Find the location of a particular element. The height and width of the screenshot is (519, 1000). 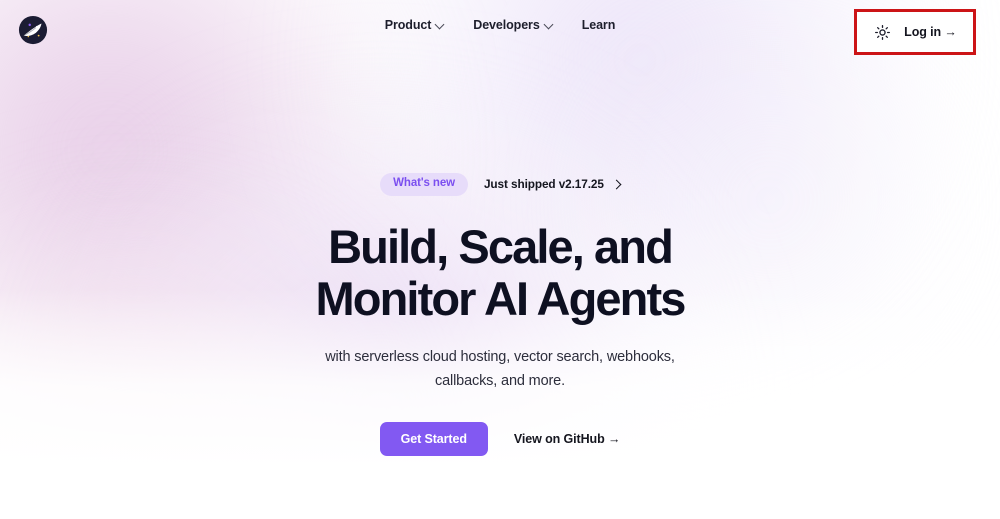

nav-item-developers: Developers is located at coordinates (513, 25).